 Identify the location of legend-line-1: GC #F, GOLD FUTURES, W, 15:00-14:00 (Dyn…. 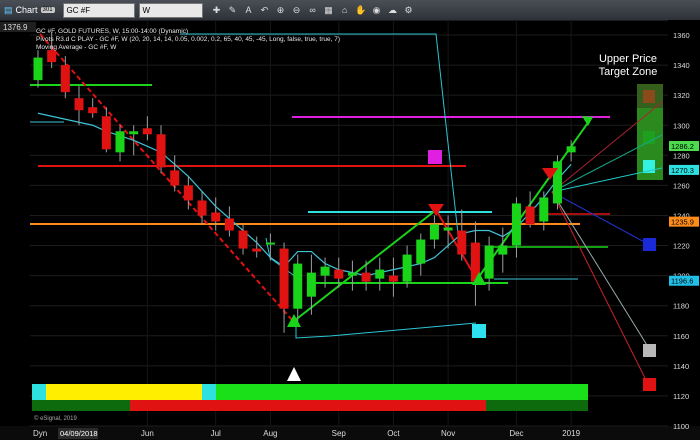
(112, 31).